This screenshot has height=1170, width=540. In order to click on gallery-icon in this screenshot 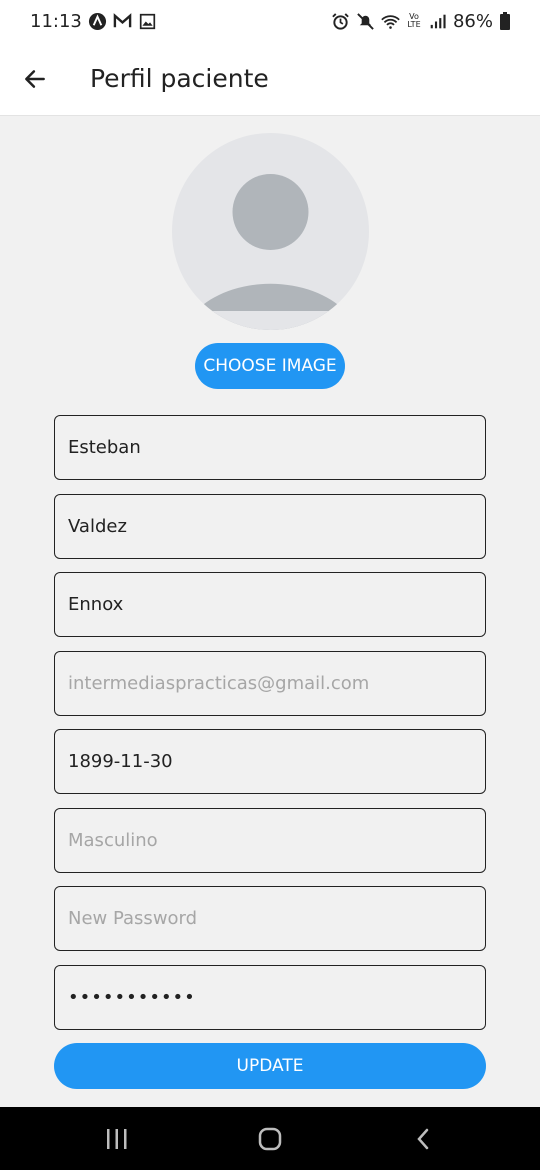, I will do `click(147, 21)`.